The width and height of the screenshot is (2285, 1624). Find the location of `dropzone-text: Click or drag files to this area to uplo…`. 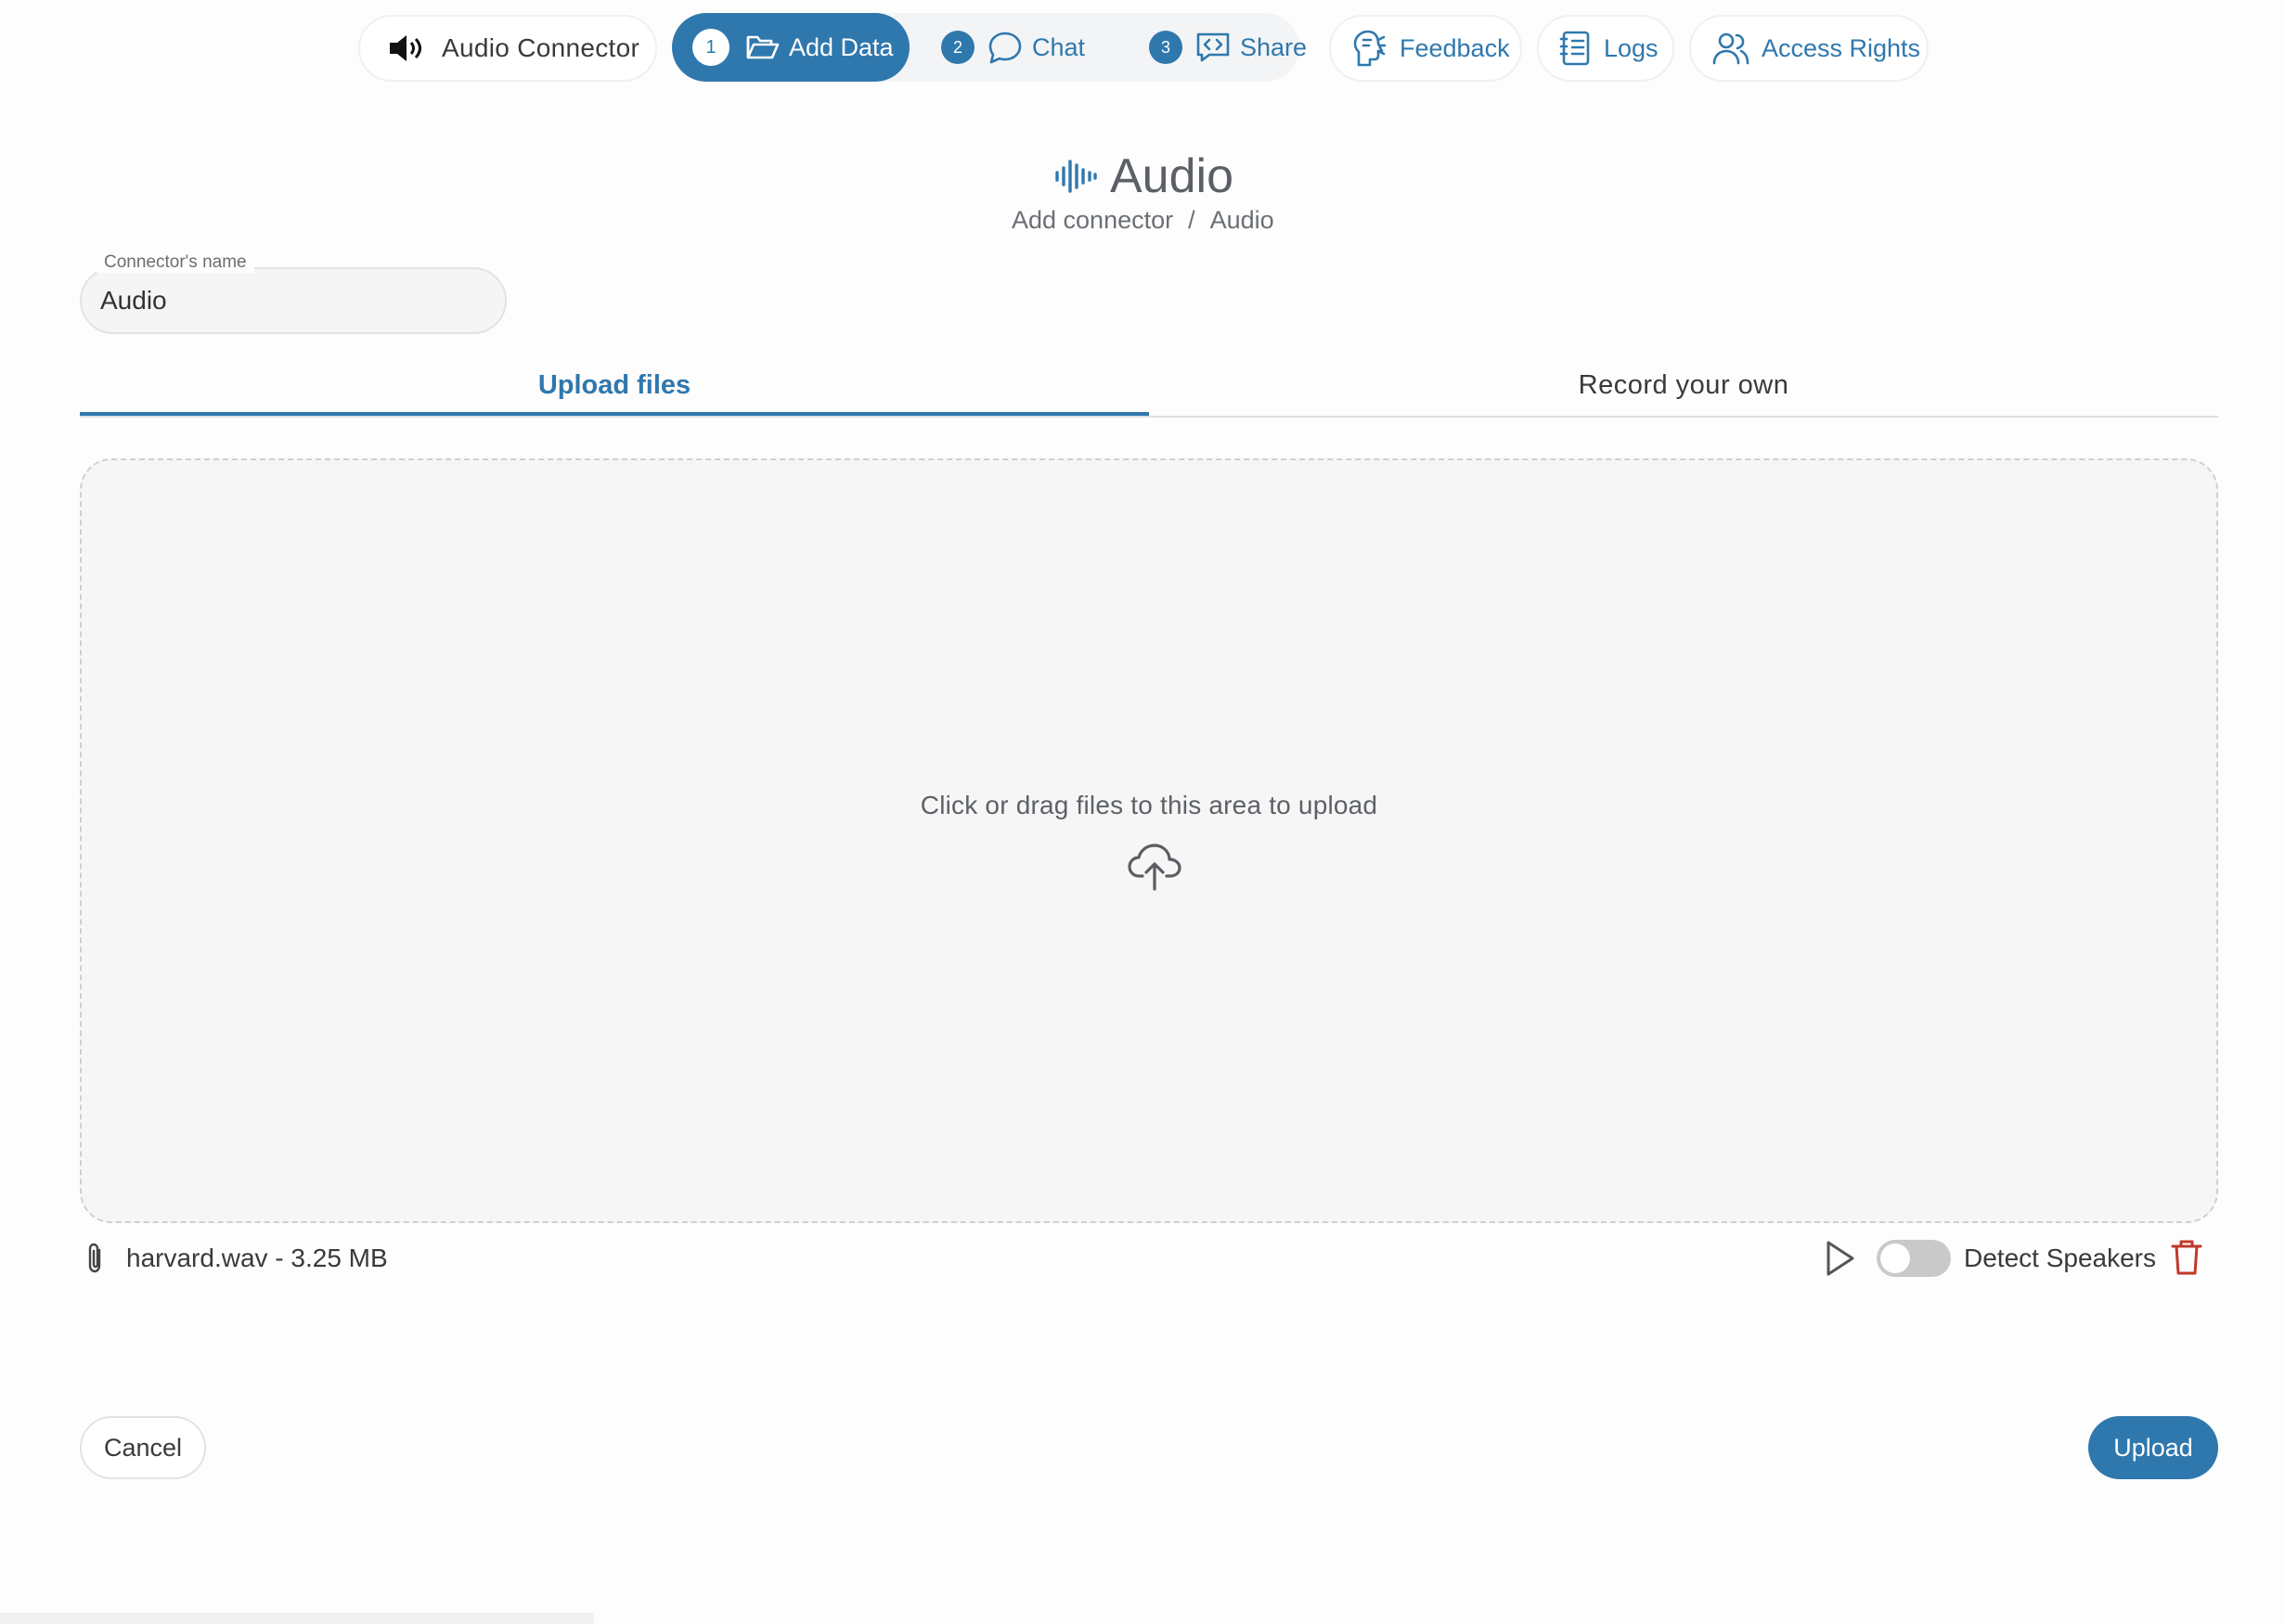

dropzone-text: Click or drag files to this area to uplo… is located at coordinates (1149, 805).